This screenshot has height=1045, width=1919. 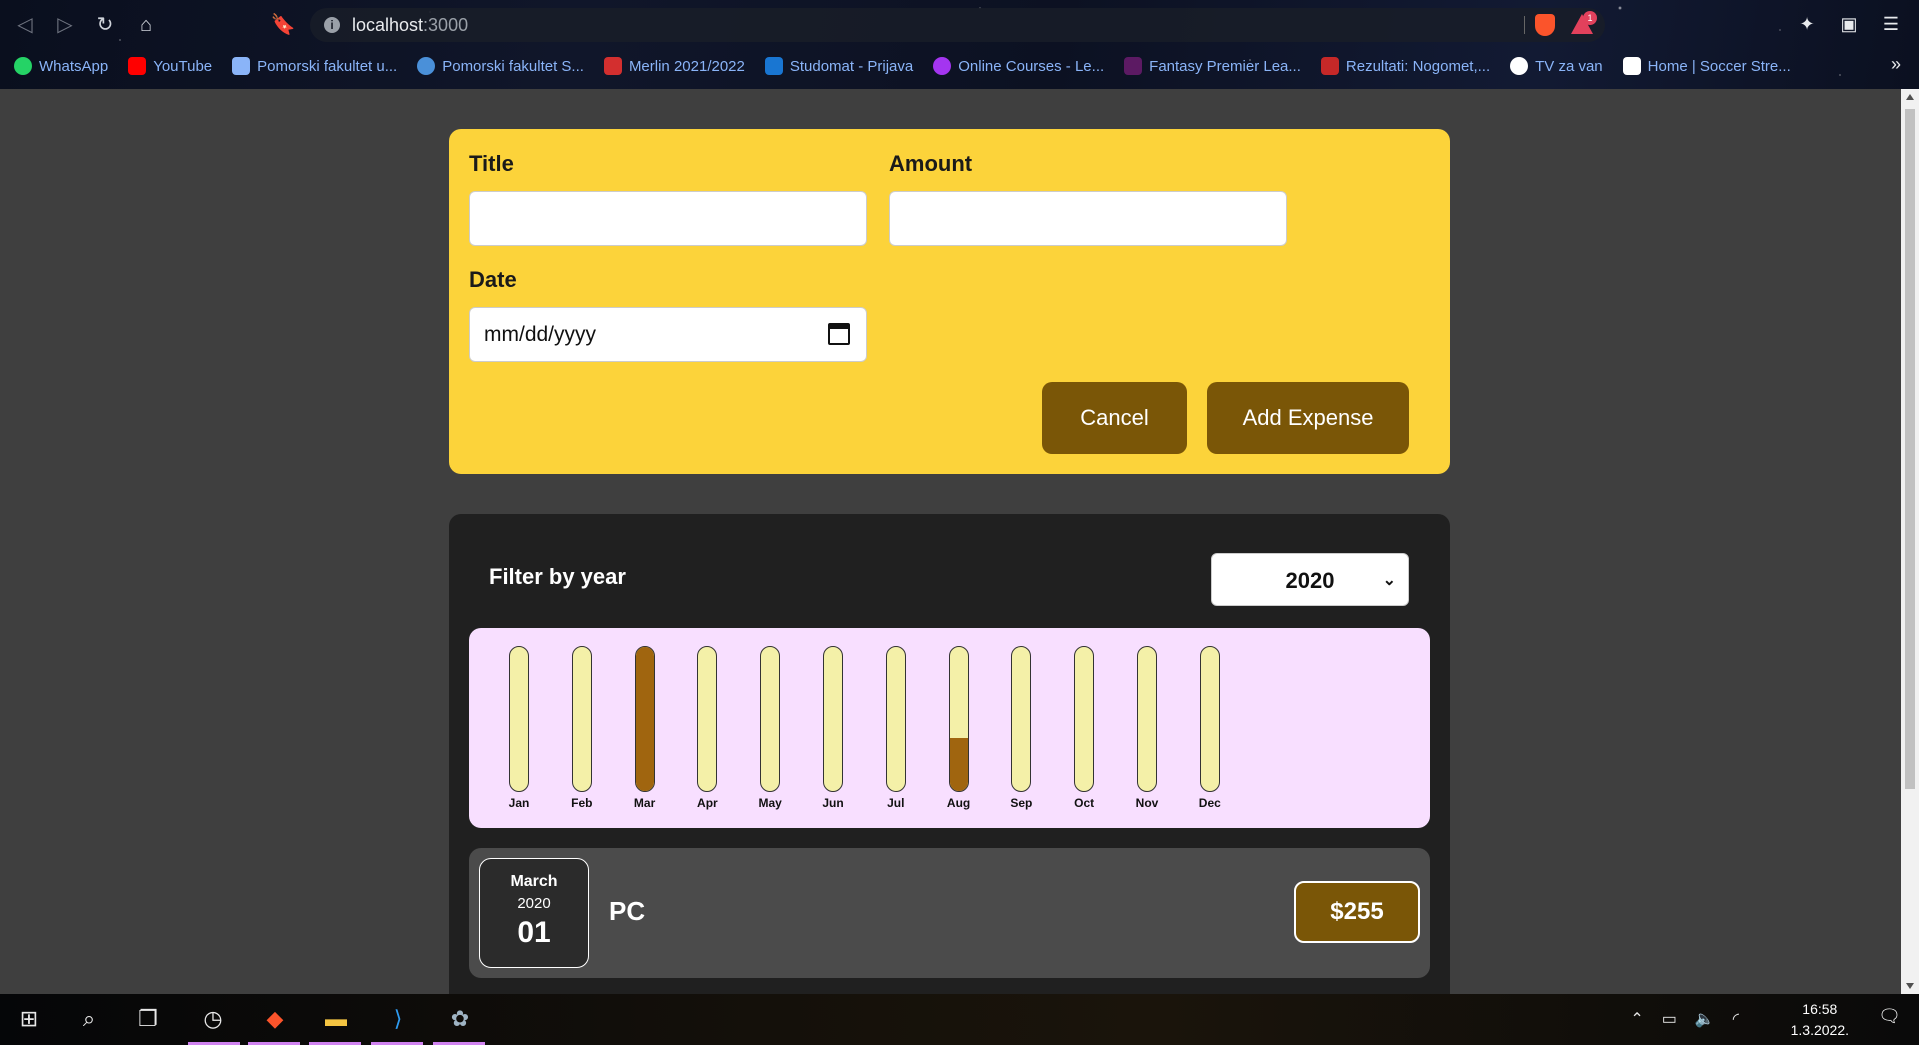 What do you see at coordinates (1896, 64) in the screenshot?
I see `bookmarks-overflow-icon: »` at bounding box center [1896, 64].